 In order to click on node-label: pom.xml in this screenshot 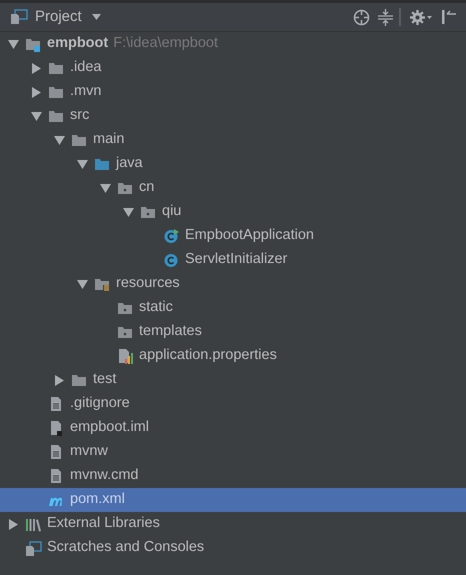, I will do `click(97, 500)`.